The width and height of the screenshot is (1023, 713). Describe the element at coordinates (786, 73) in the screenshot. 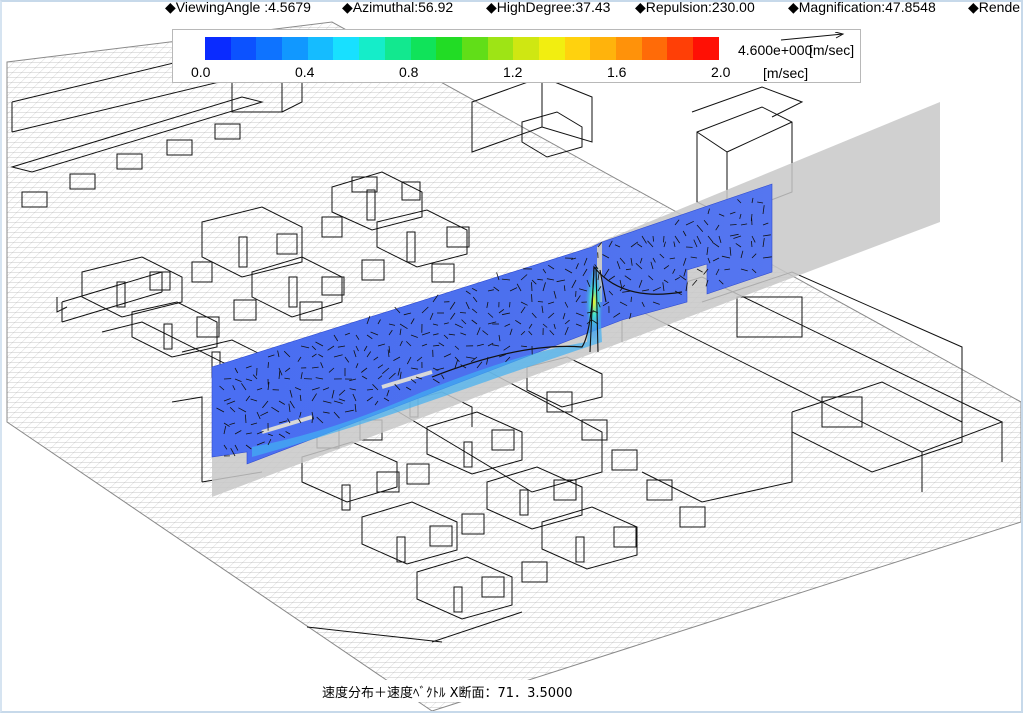

I see `legend-unit: [m/sec]` at that location.